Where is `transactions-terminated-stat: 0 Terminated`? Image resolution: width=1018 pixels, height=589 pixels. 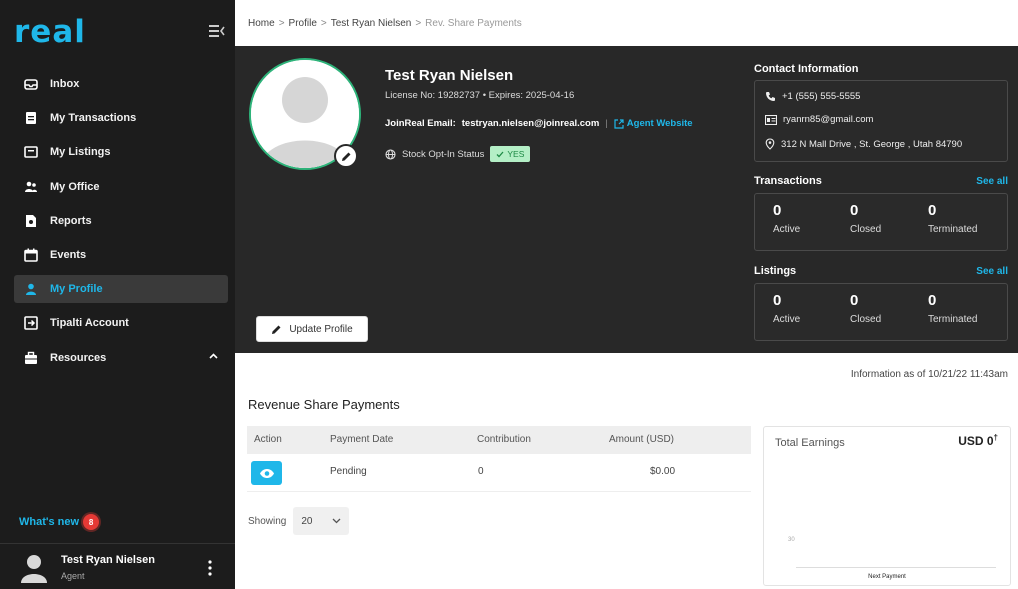 transactions-terminated-stat: 0 Terminated is located at coordinates (952, 218).